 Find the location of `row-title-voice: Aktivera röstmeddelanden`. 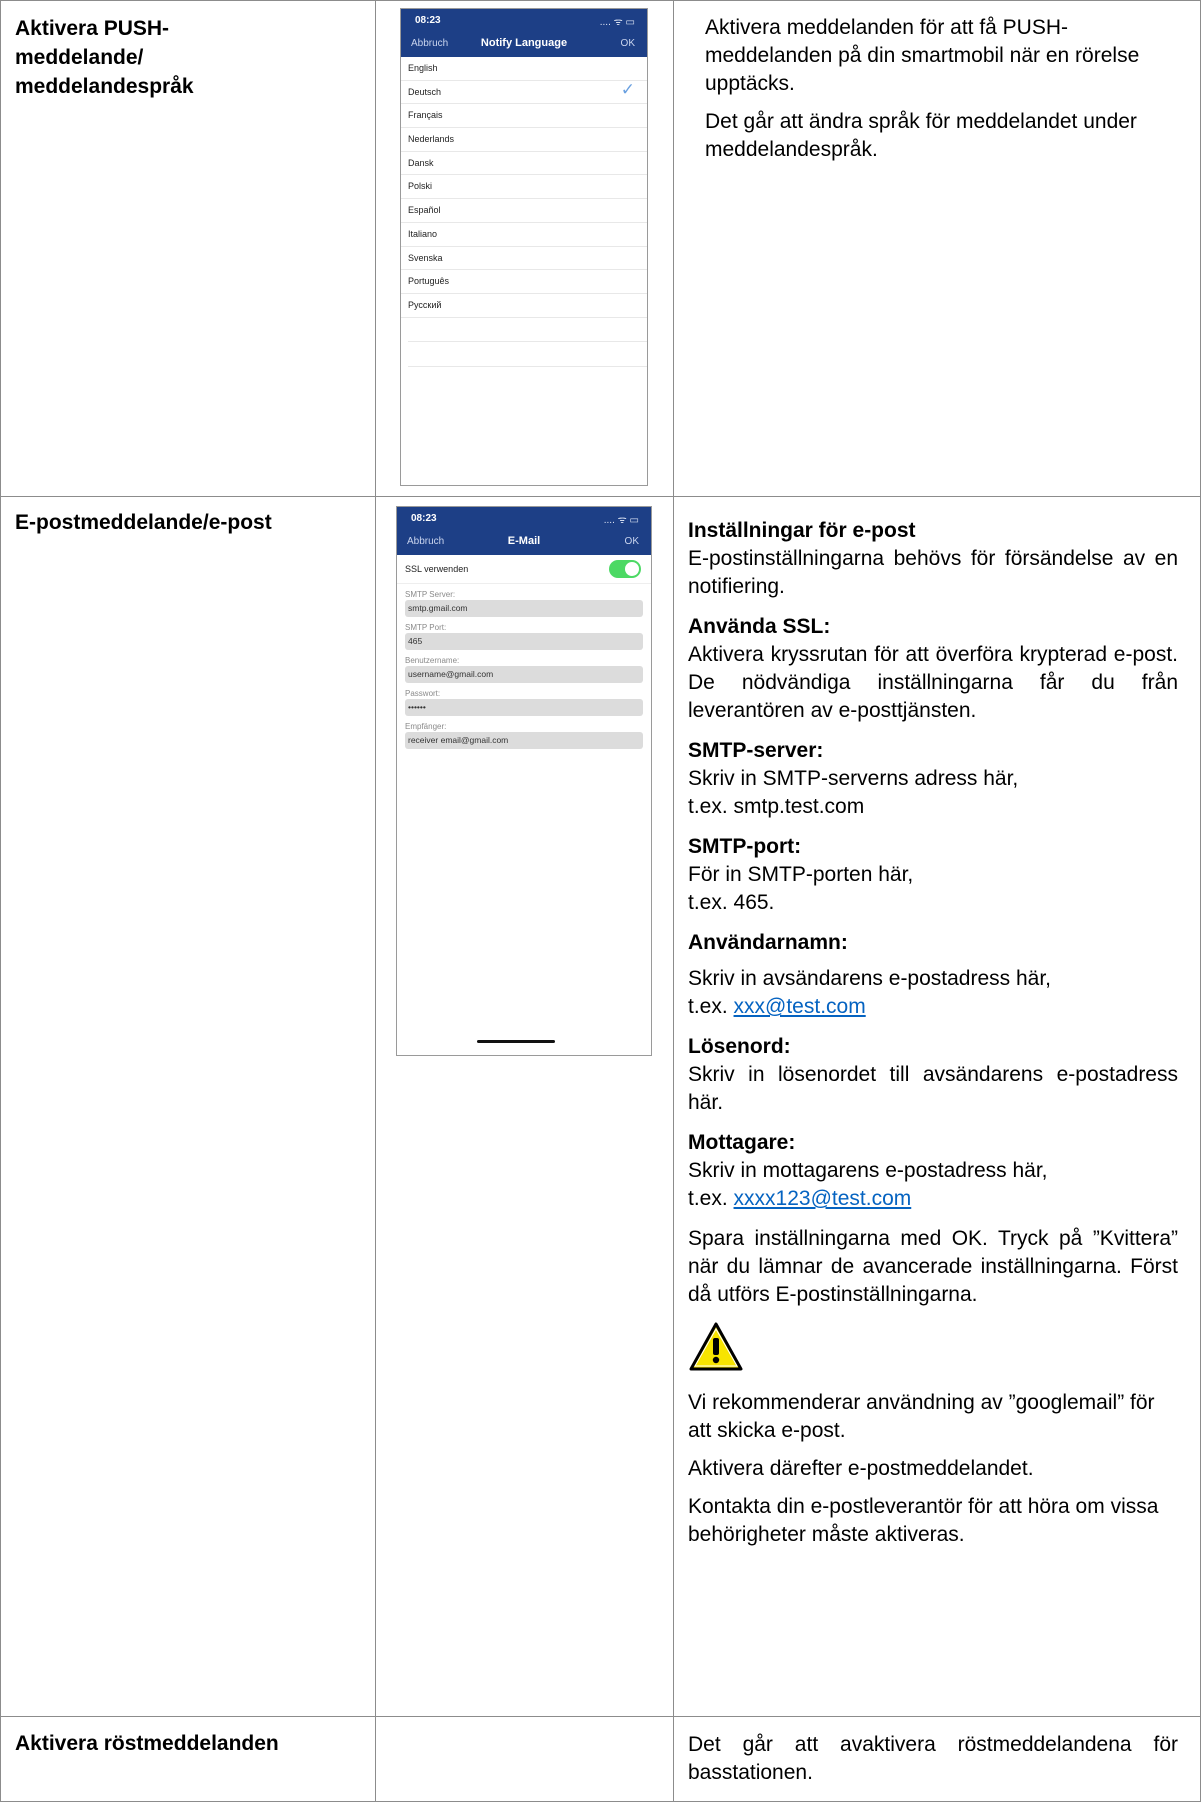

row-title-voice: Aktivera röstmeddelanden is located at coordinates (147, 1743).